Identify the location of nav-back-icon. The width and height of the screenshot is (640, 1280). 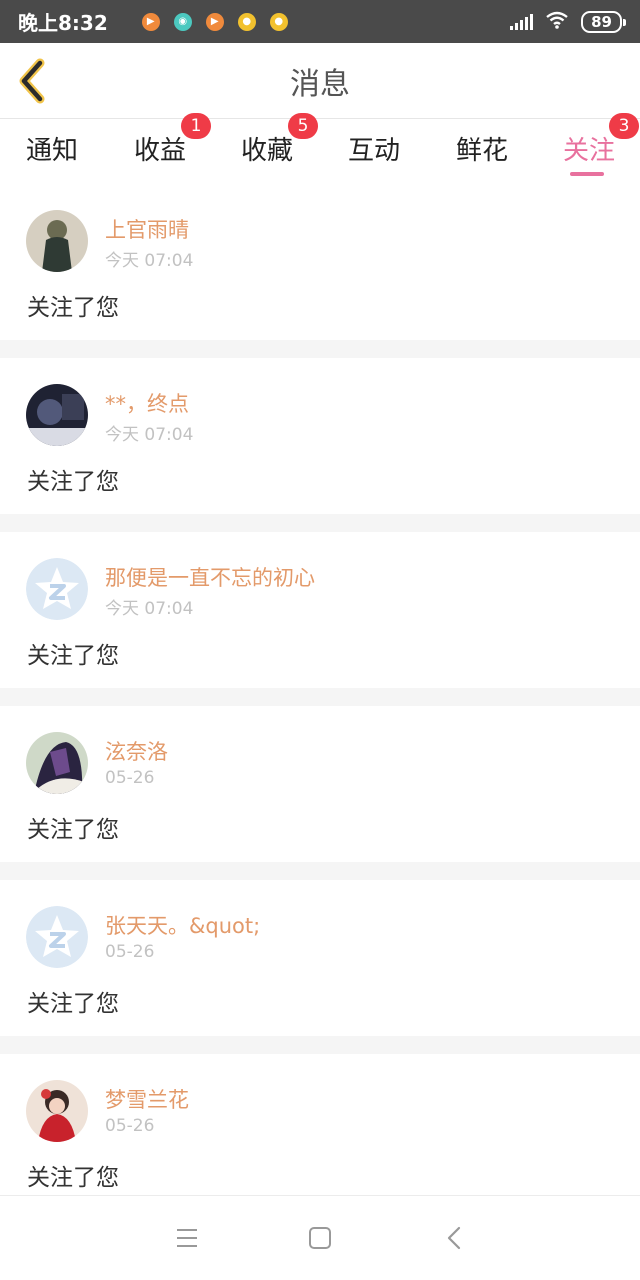
(454, 1238).